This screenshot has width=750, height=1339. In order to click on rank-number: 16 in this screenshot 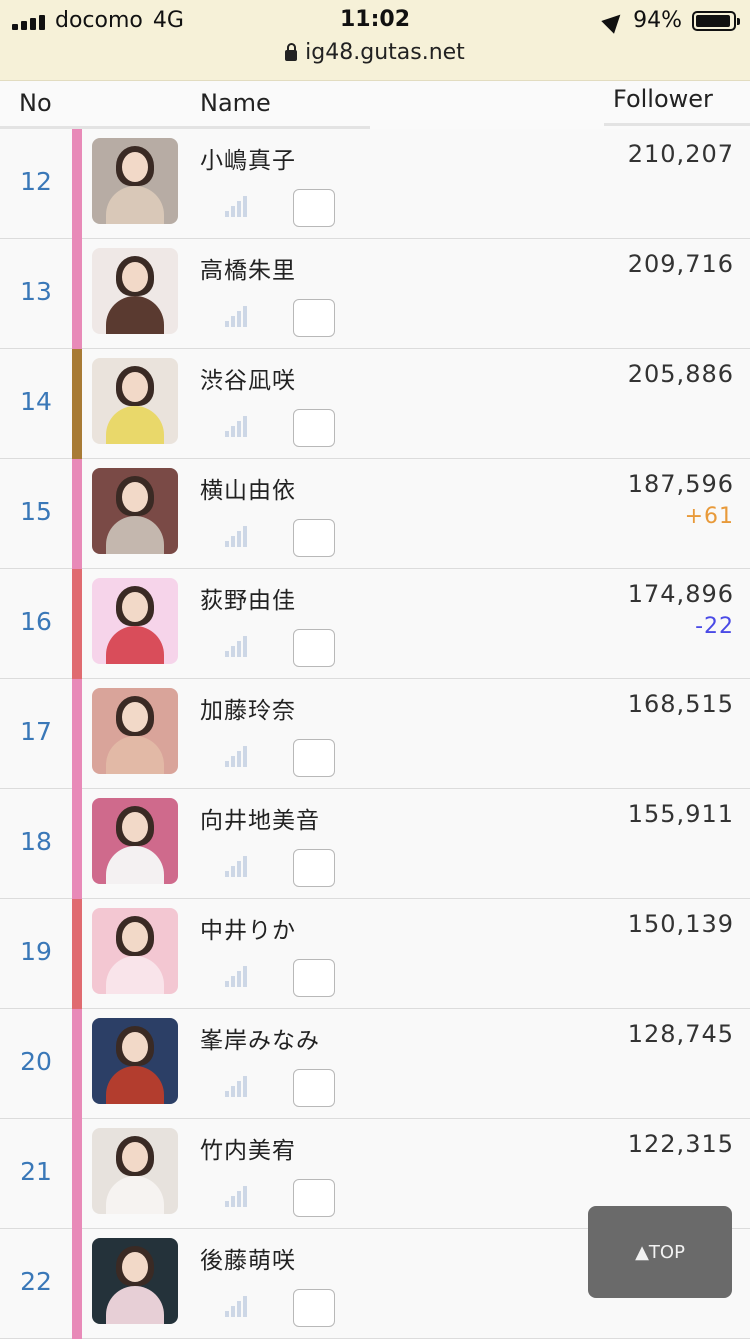, I will do `click(36, 621)`.